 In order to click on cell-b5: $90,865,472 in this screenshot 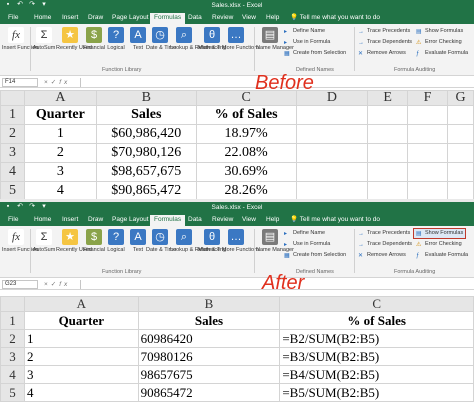, I will do `click(146, 190)`.